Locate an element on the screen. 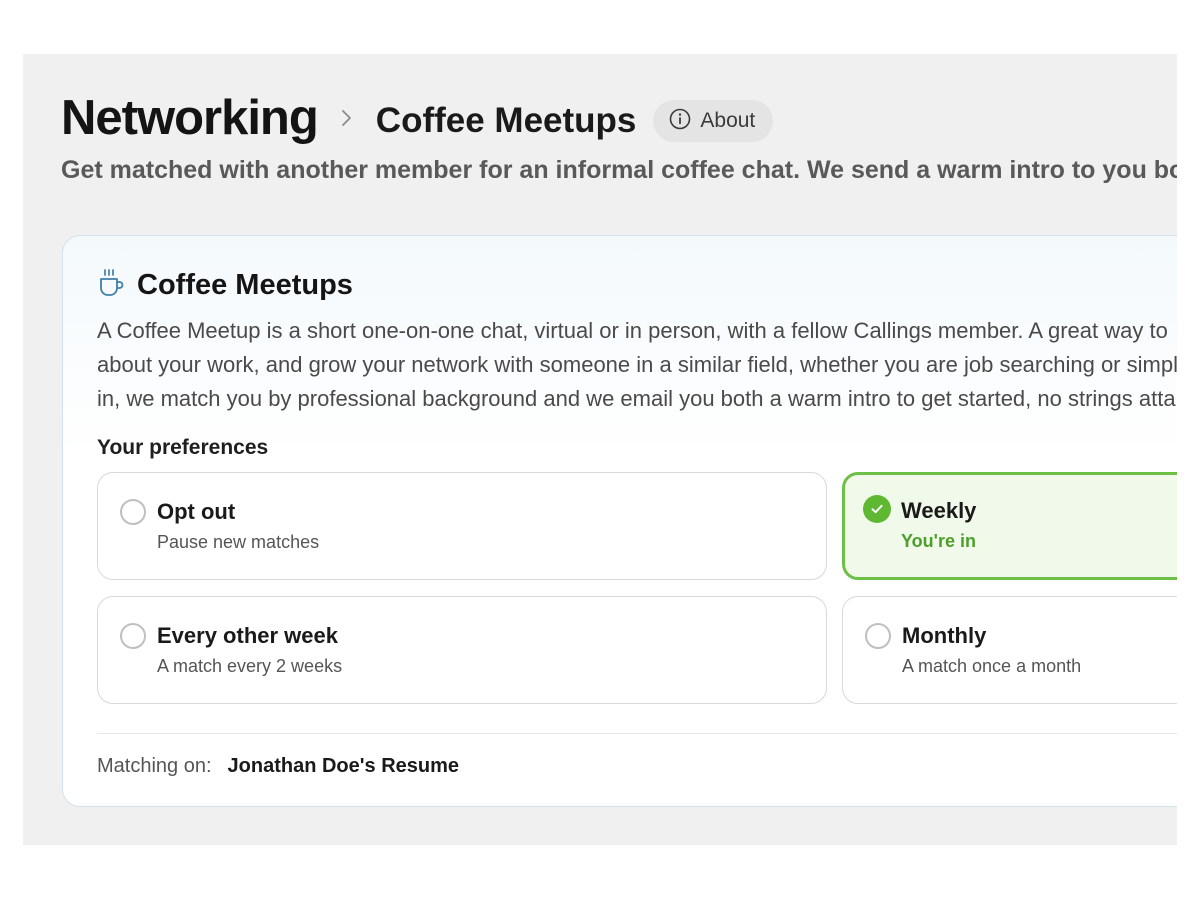 The height and width of the screenshot is (900, 1200). info-icon is located at coordinates (680, 121).